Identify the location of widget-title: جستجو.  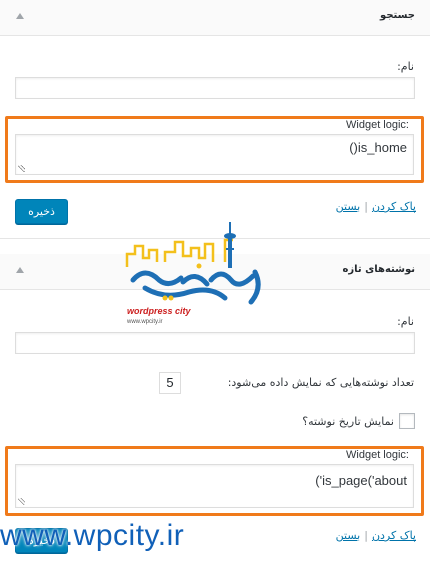
(397, 15).